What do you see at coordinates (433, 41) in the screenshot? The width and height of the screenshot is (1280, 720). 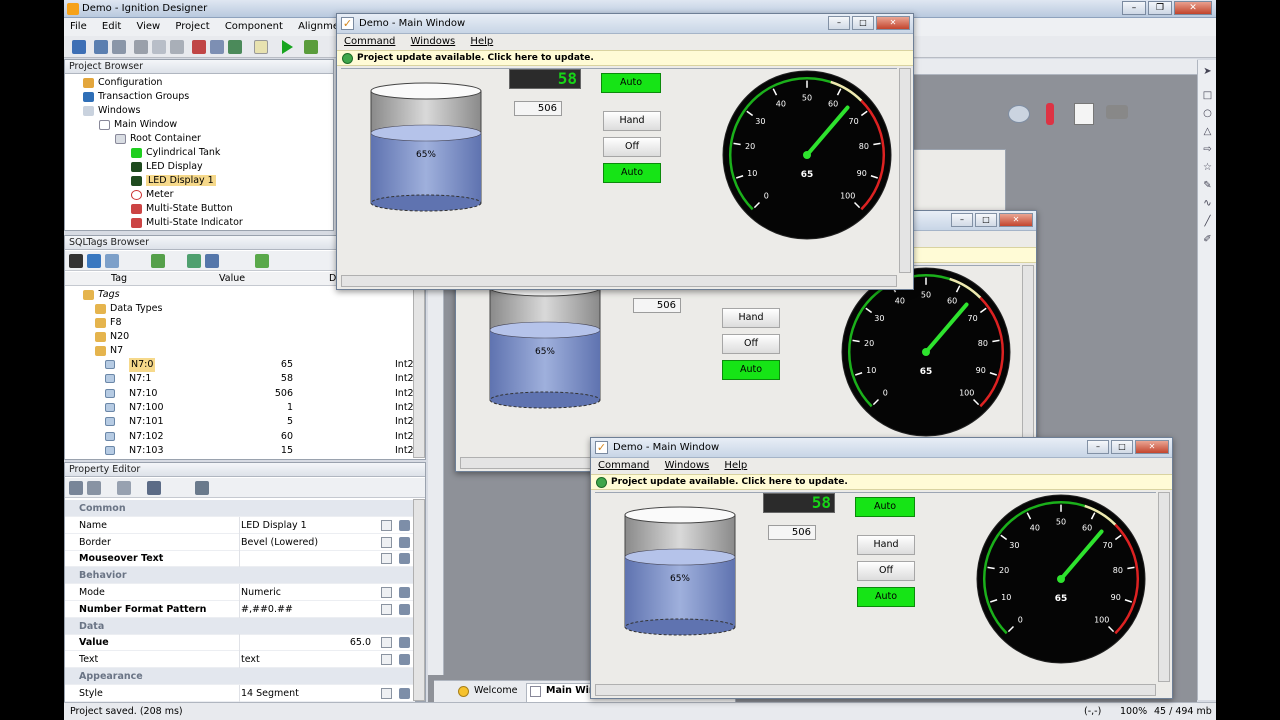 I see `menu-windows: Windows` at bounding box center [433, 41].